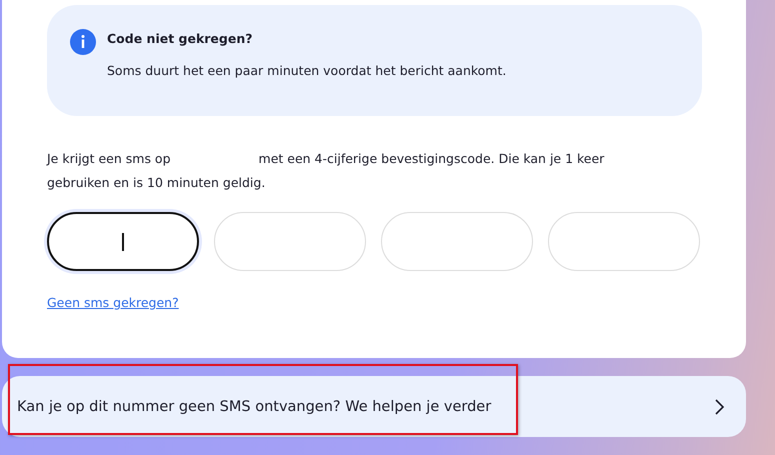 This screenshot has height=455, width=775. Describe the element at coordinates (326, 171) in the screenshot. I see `instruction-text: Je krijgt een sms op met een 4-cijferige bevestigingscode. Die kan je 1 keer gebruiken en is 10 minuten geldig.` at that location.